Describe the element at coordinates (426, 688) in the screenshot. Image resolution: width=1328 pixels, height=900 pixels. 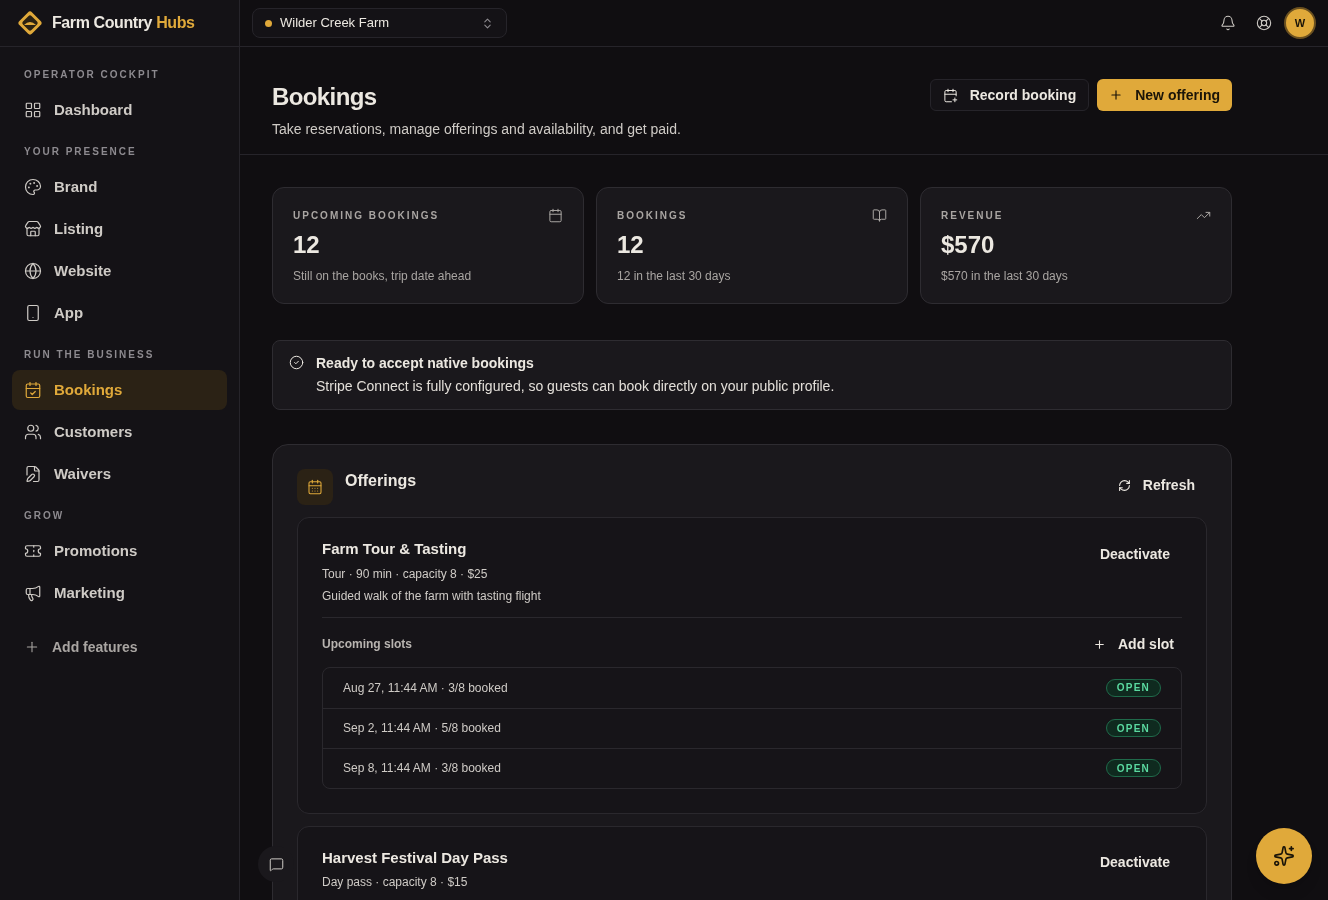
I see `slot-text: Aug 27, 11:44 AM · 3/8 booked` at that location.